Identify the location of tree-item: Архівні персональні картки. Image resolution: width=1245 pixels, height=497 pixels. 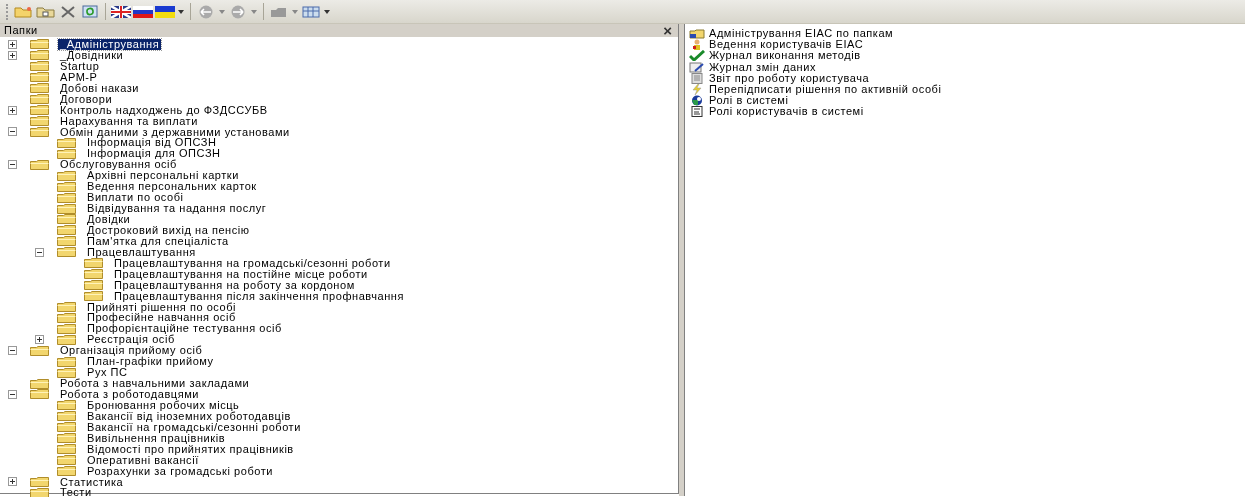
(163, 176).